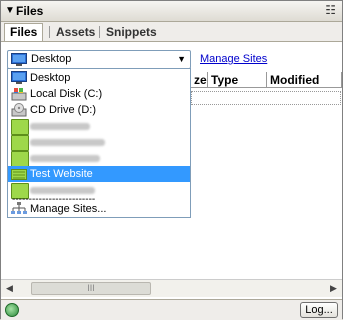 The width and height of the screenshot is (343, 320). I want to click on collapse-triangle-icon: ▼, so click(10, 10).